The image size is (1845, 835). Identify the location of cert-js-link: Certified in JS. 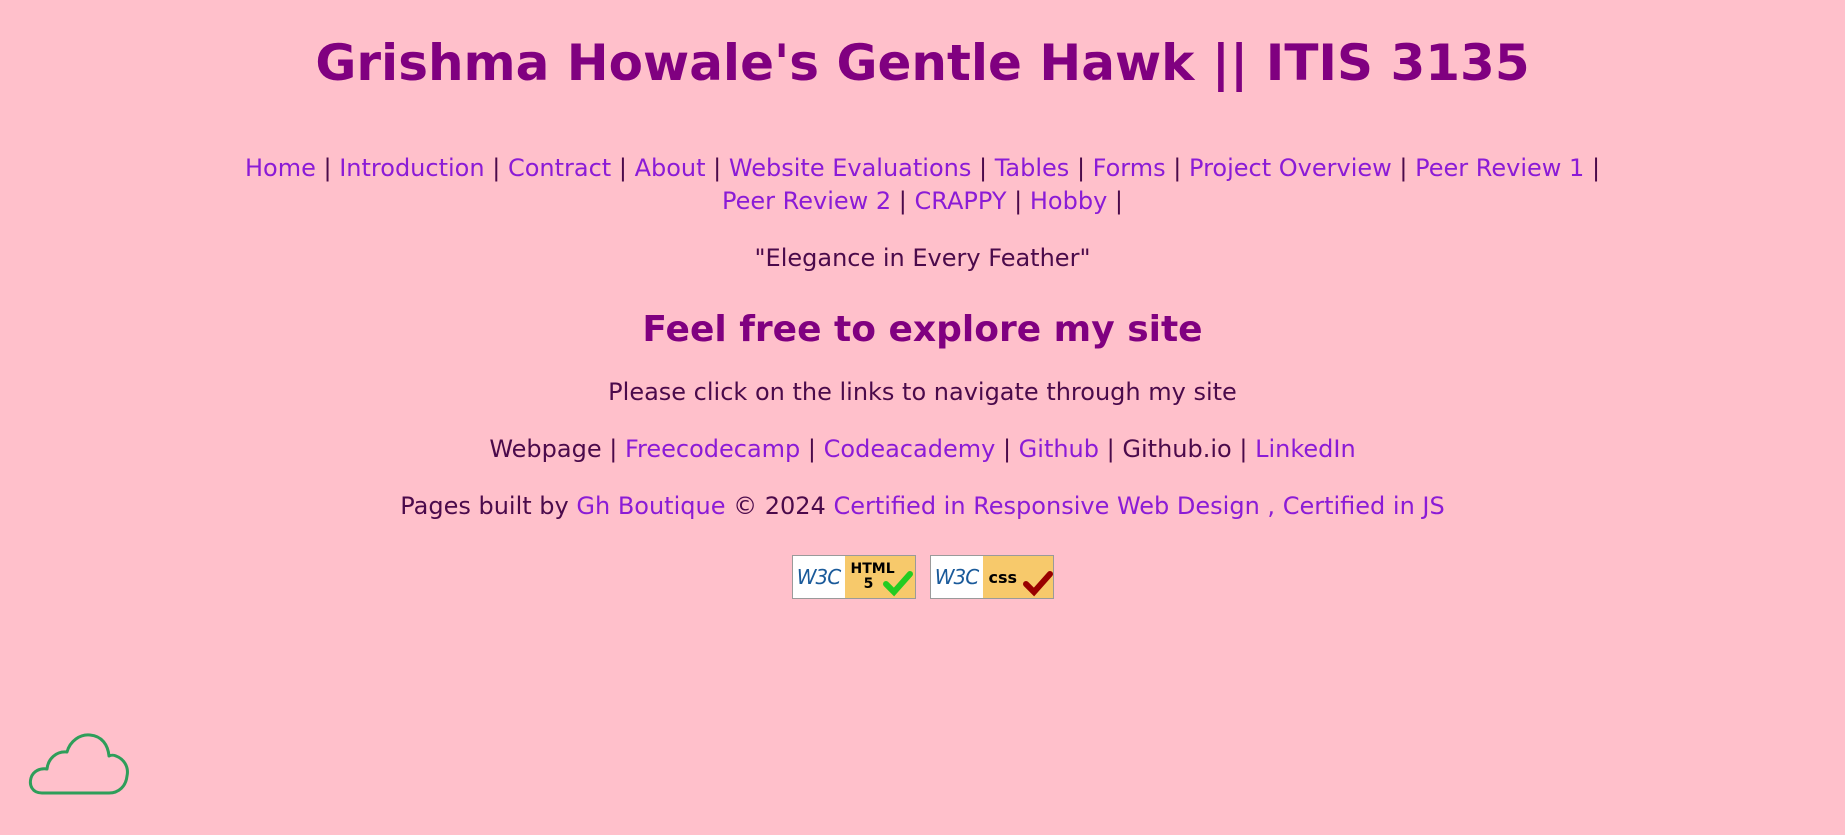
(1364, 506).